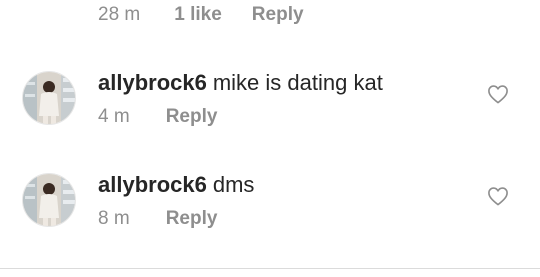  I want to click on comment-body: allybrock6 dms, so click(176, 185).